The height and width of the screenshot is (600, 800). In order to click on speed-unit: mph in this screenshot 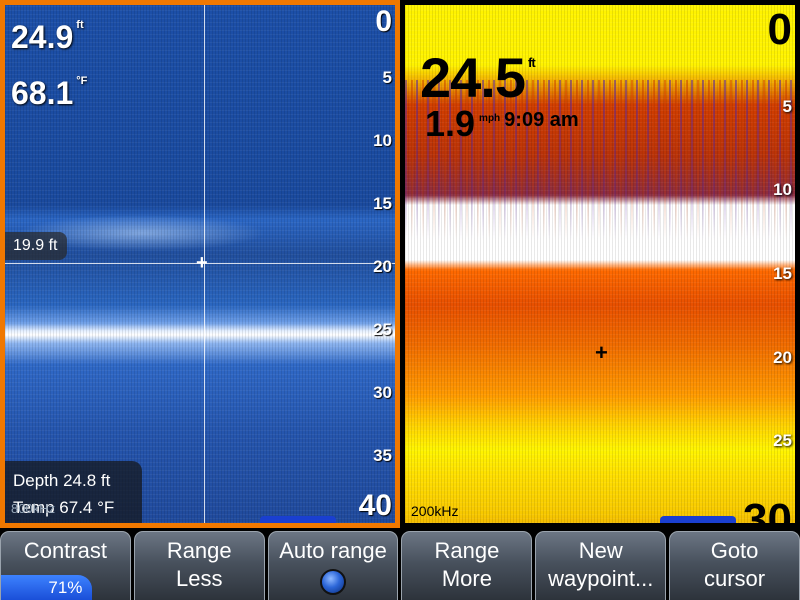, I will do `click(490, 118)`.